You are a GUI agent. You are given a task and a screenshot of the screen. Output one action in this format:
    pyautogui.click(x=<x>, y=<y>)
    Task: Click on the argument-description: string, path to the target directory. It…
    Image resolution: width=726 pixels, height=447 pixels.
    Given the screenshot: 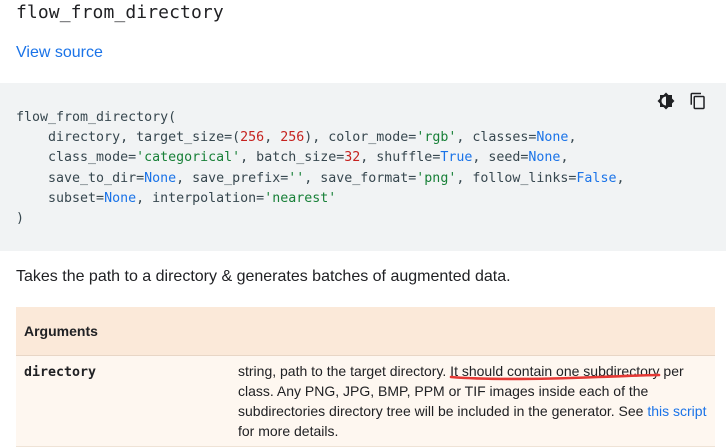 What is the action you would take?
    pyautogui.click(x=472, y=401)
    